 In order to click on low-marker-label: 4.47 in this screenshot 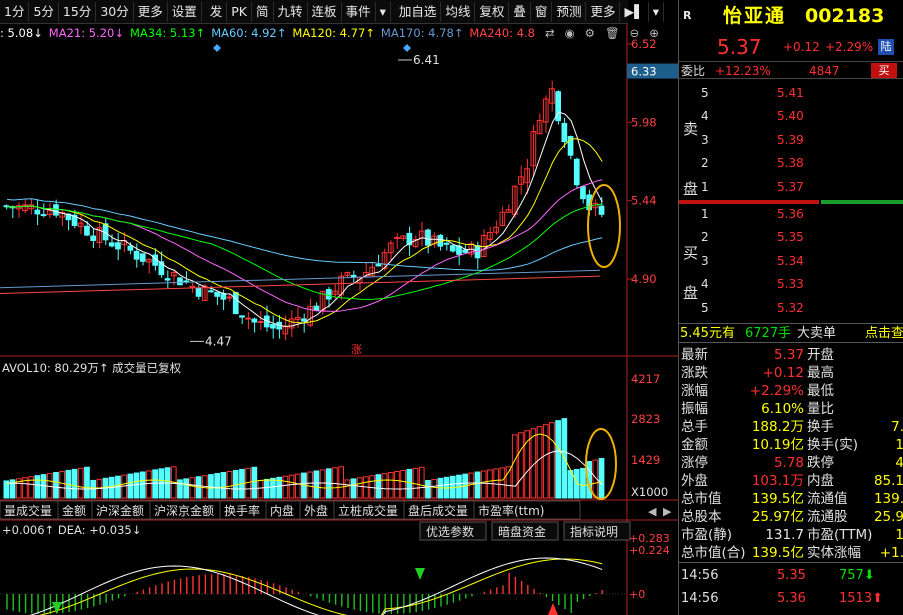, I will do `click(218, 341)`.